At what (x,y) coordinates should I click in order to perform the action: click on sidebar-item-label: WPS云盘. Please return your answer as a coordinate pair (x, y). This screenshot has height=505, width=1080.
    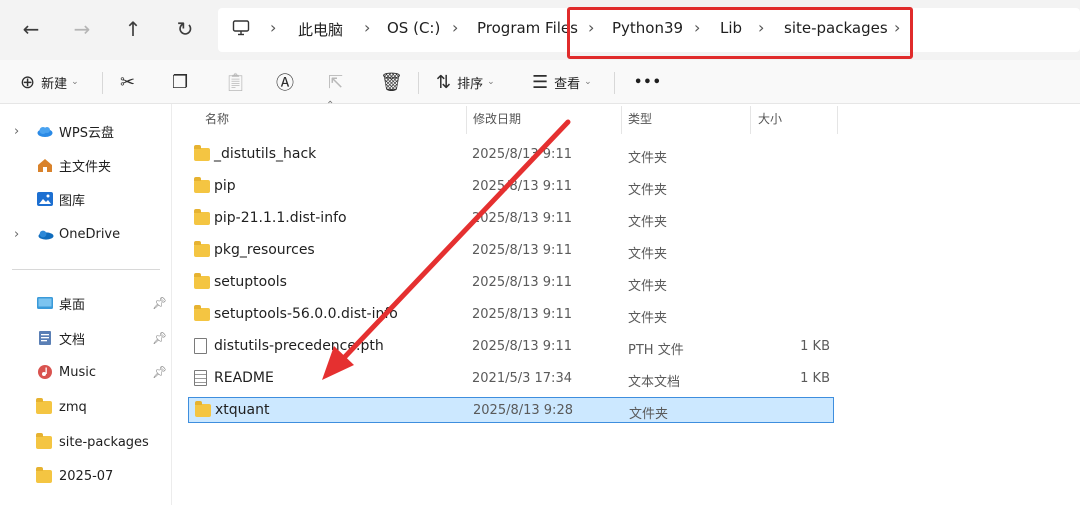
    Looking at the image, I should click on (86, 133).